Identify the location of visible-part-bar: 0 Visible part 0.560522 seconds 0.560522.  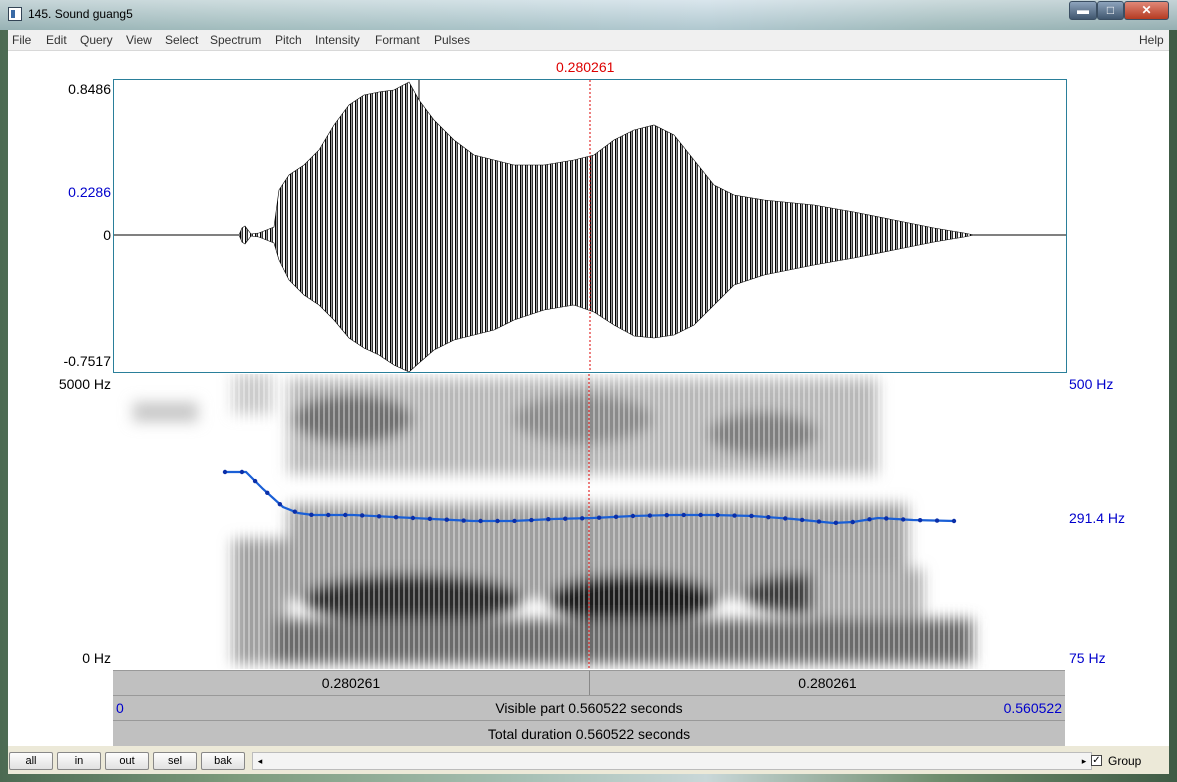
(589, 707).